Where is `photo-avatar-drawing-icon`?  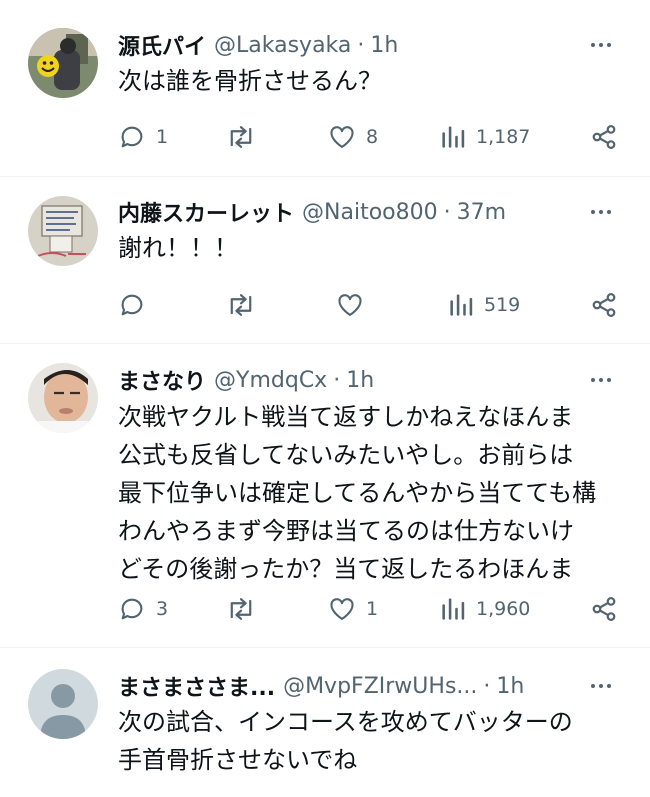 photo-avatar-drawing-icon is located at coordinates (63, 231).